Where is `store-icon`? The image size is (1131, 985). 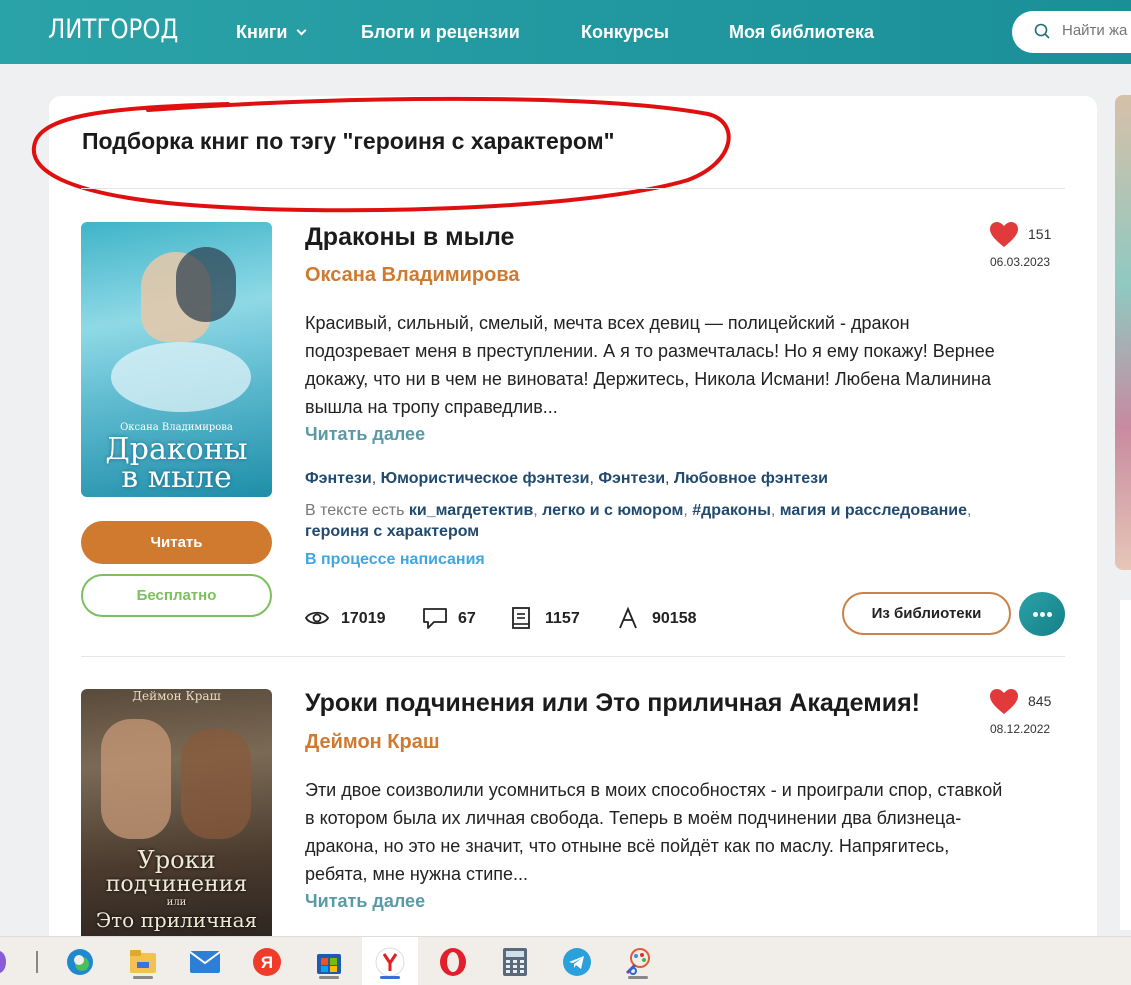 store-icon is located at coordinates (329, 962).